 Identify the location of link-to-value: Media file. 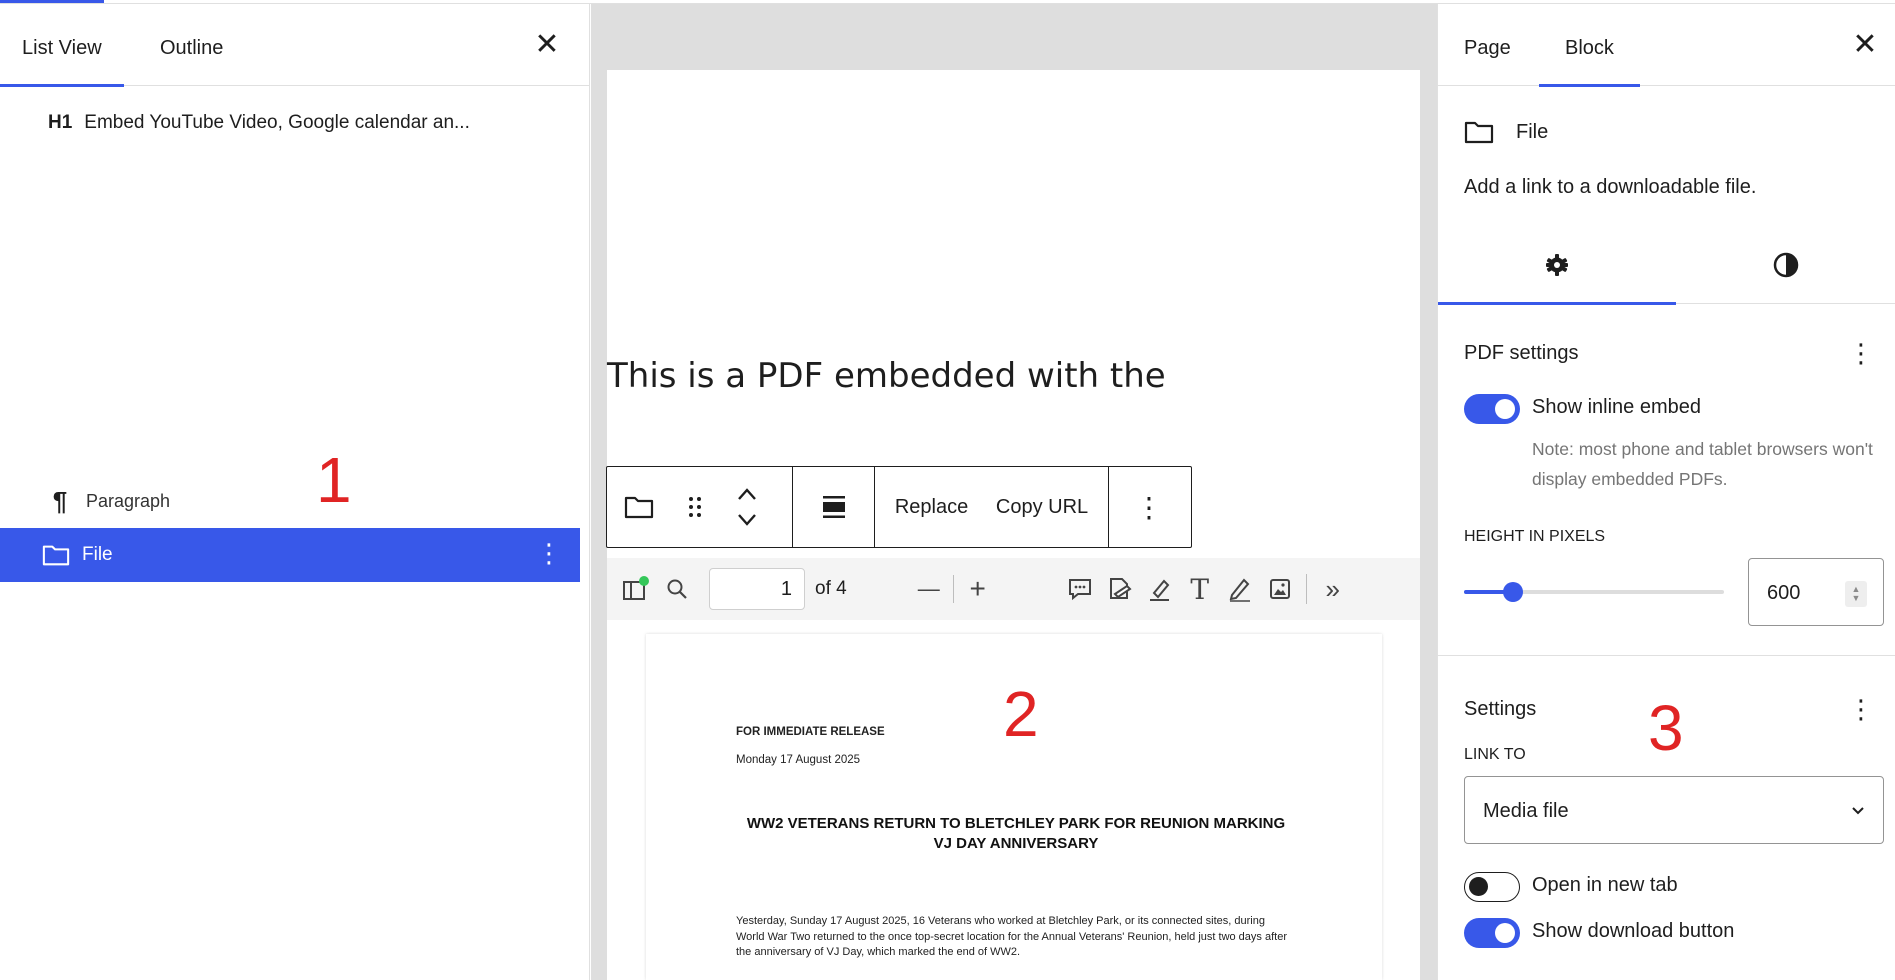
(1526, 811).